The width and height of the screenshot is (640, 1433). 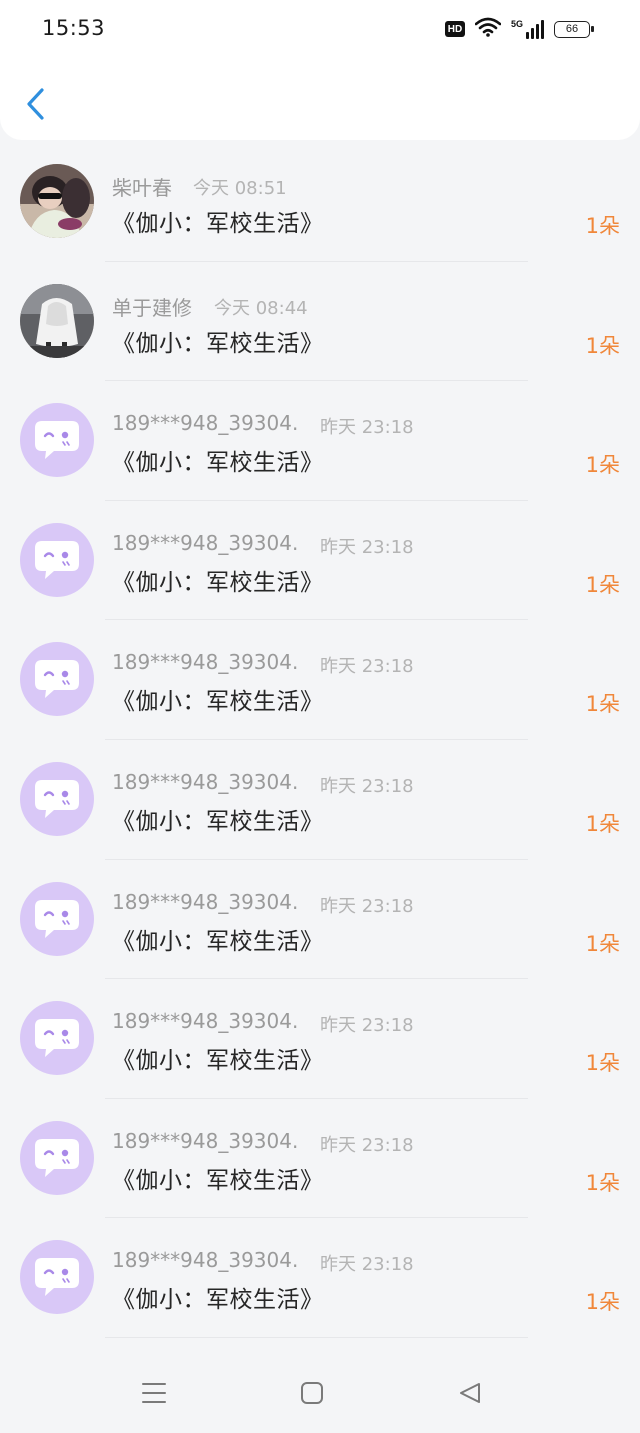 I want to click on user-name: 柴叶春, so click(x=142, y=188).